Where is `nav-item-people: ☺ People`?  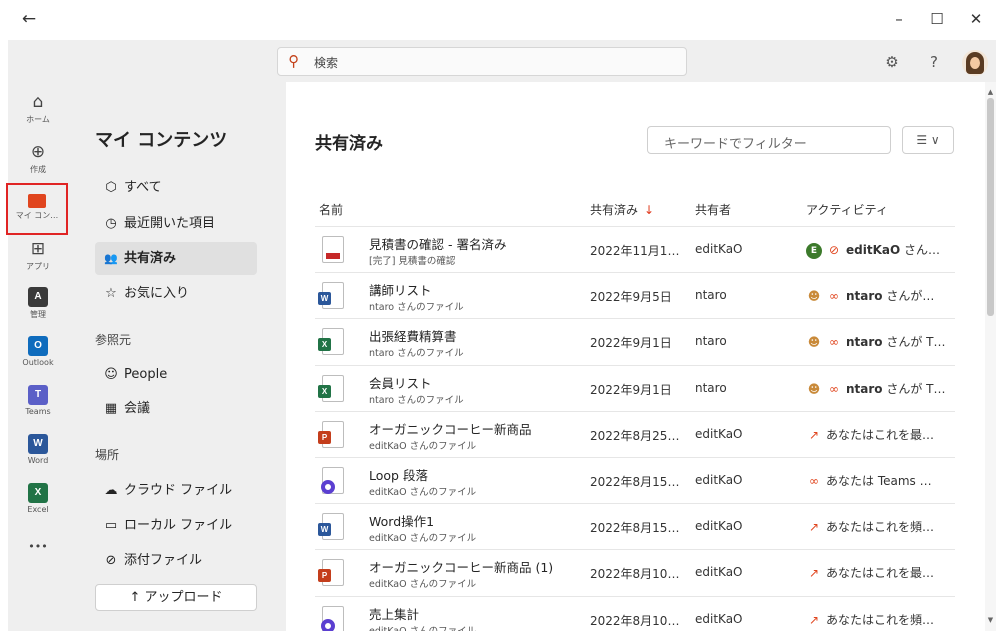
nav-item-people: ☺ People is located at coordinates (176, 374).